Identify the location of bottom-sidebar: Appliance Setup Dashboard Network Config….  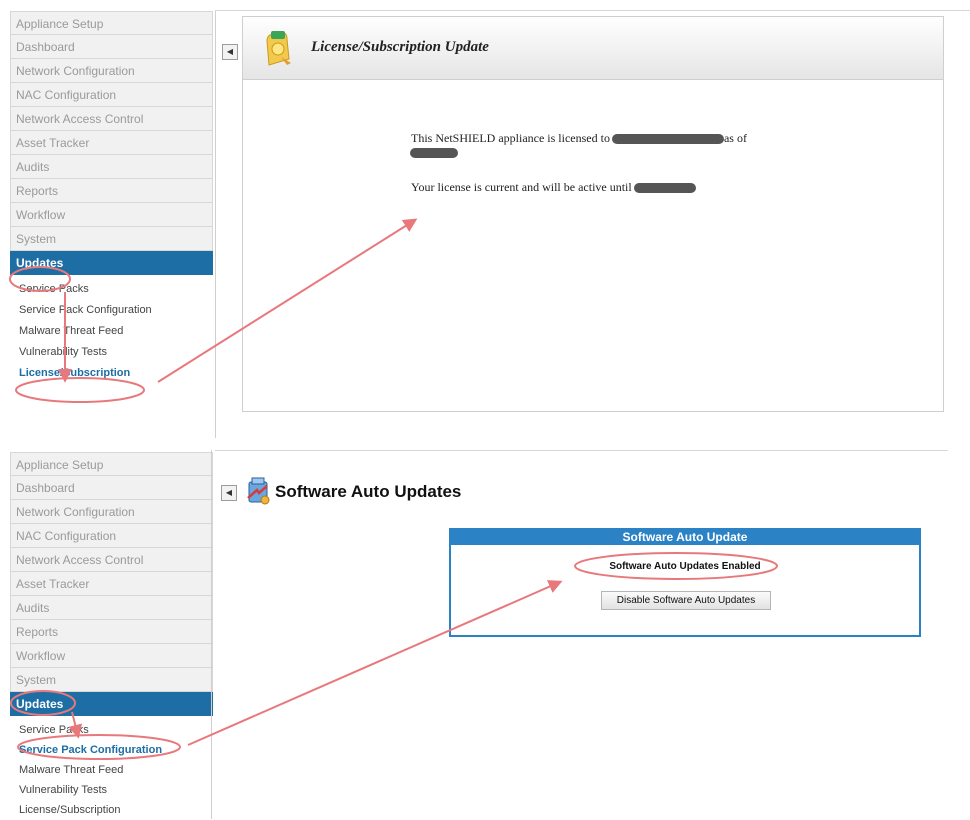
(111, 636).